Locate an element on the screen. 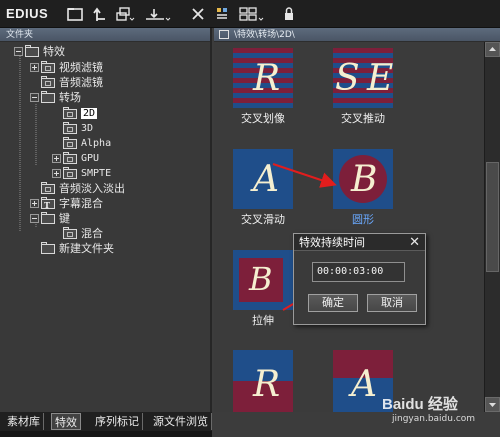 The height and width of the screenshot is (437, 500). cancel-button: 取消 is located at coordinates (392, 303).